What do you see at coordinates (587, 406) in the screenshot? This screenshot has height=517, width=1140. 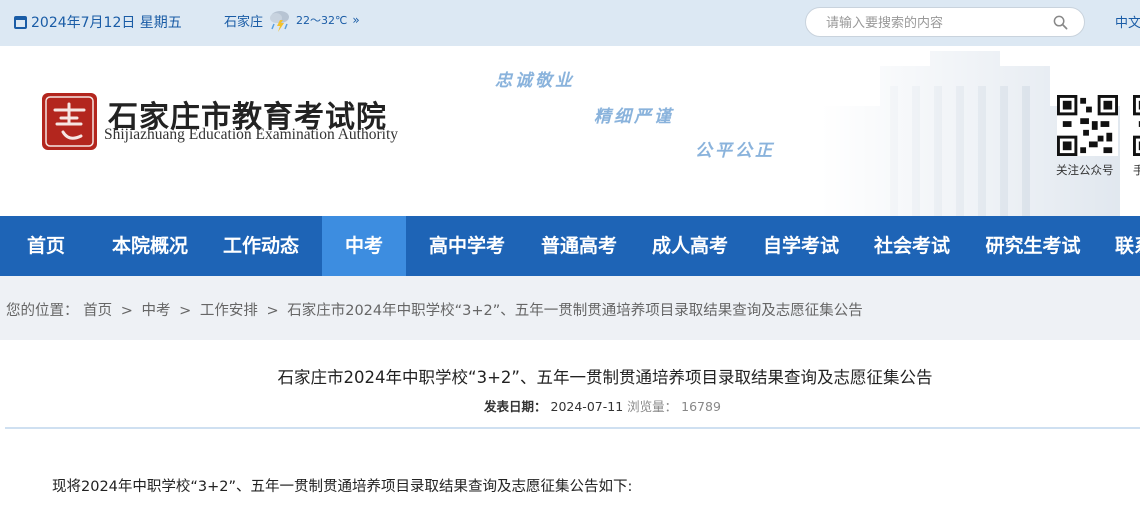 I see `publish-date: 2024-07-11` at bounding box center [587, 406].